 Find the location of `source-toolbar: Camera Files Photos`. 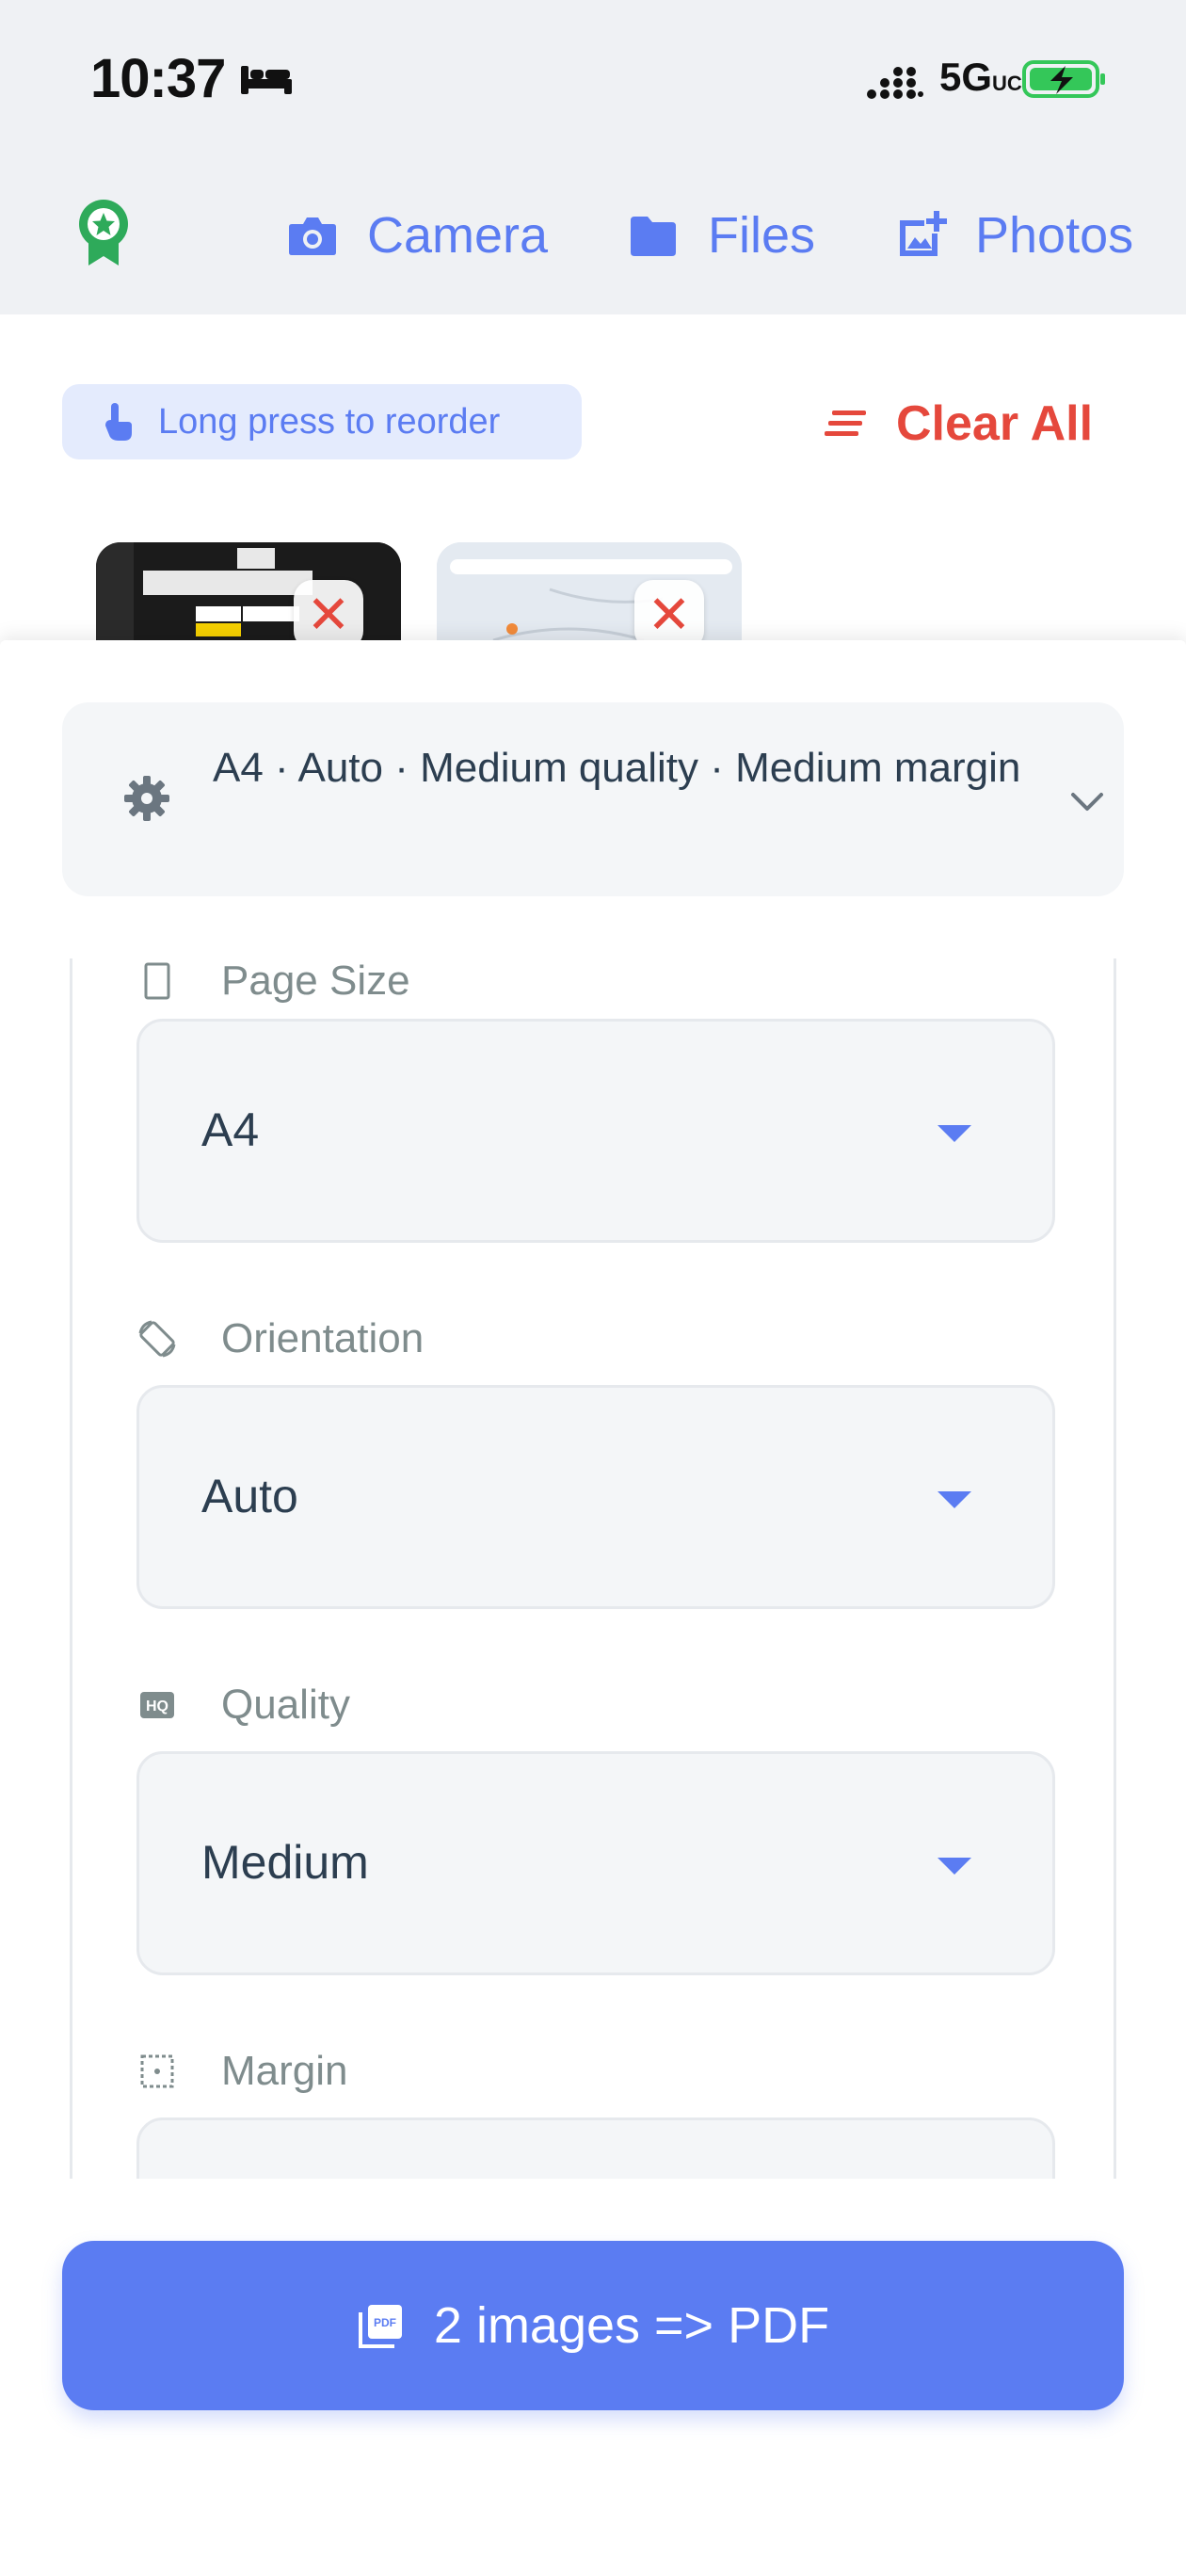

source-toolbar: Camera Files Photos is located at coordinates (593, 237).